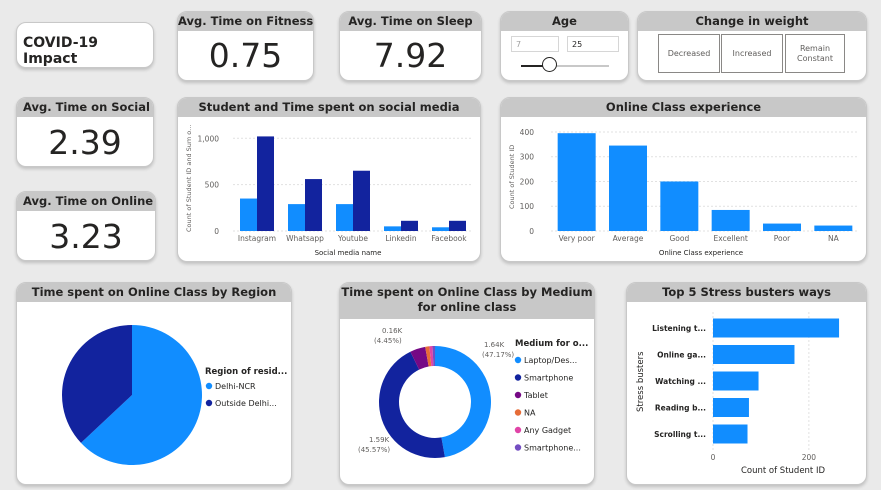  What do you see at coordinates (628, 238) in the screenshot?
I see `experience-x-tick: Average` at bounding box center [628, 238].